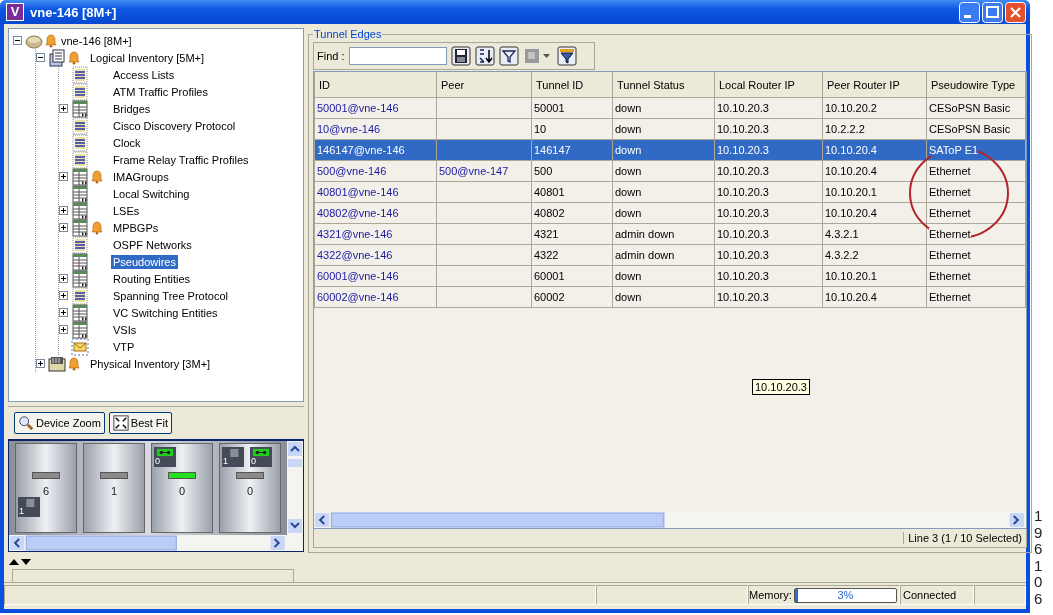  What do you see at coordinates (572, 85) in the screenshot?
I see `column-header: Tunnel ID` at bounding box center [572, 85].